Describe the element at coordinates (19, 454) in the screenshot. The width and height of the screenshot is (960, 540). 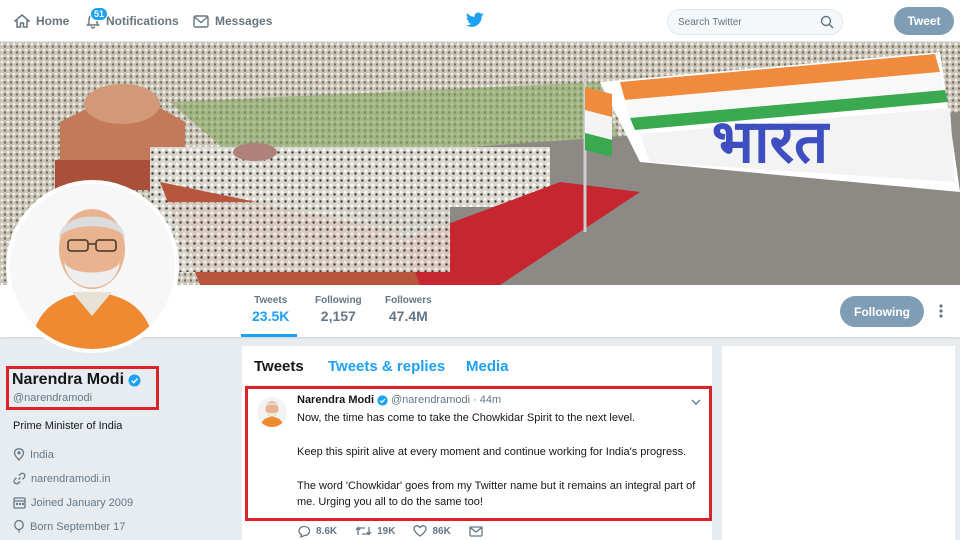
I see `location-pin-icon` at that location.